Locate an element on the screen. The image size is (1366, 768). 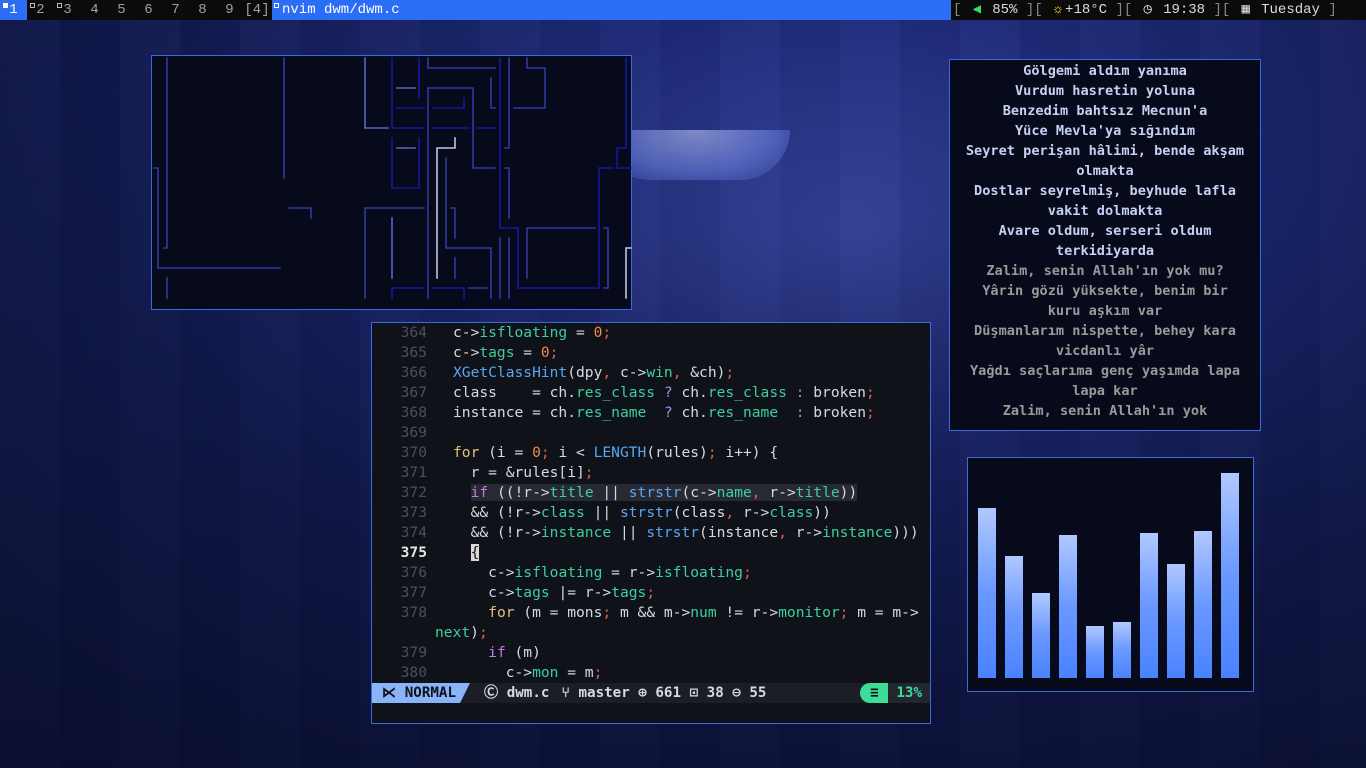
code-token: ) is located at coordinates (474, 632).